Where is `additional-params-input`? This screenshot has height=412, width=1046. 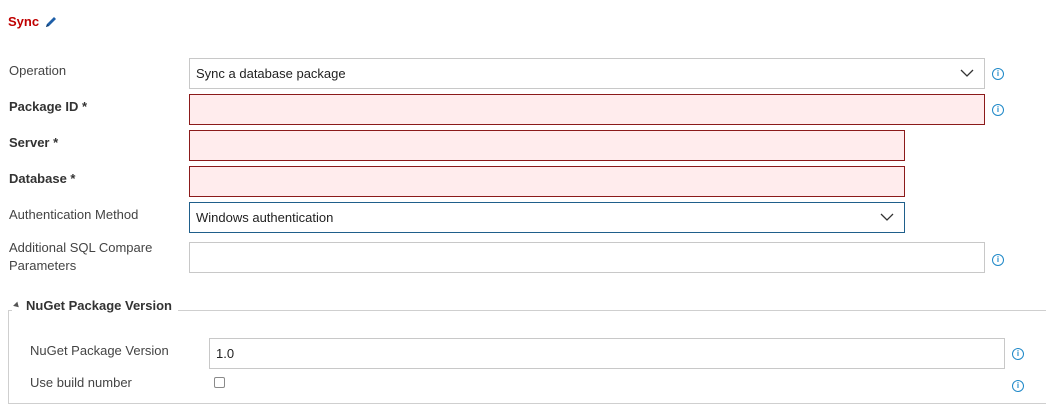
additional-params-input is located at coordinates (587, 257).